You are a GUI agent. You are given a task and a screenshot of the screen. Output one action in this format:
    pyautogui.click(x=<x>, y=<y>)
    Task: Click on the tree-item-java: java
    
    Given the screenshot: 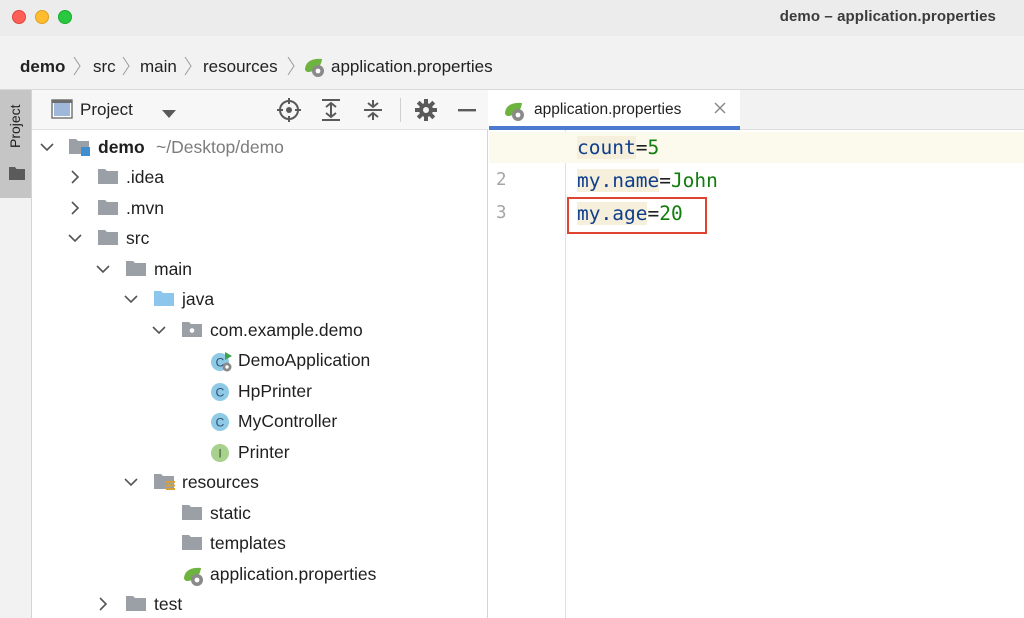 What is the action you would take?
    pyautogui.click(x=260, y=299)
    